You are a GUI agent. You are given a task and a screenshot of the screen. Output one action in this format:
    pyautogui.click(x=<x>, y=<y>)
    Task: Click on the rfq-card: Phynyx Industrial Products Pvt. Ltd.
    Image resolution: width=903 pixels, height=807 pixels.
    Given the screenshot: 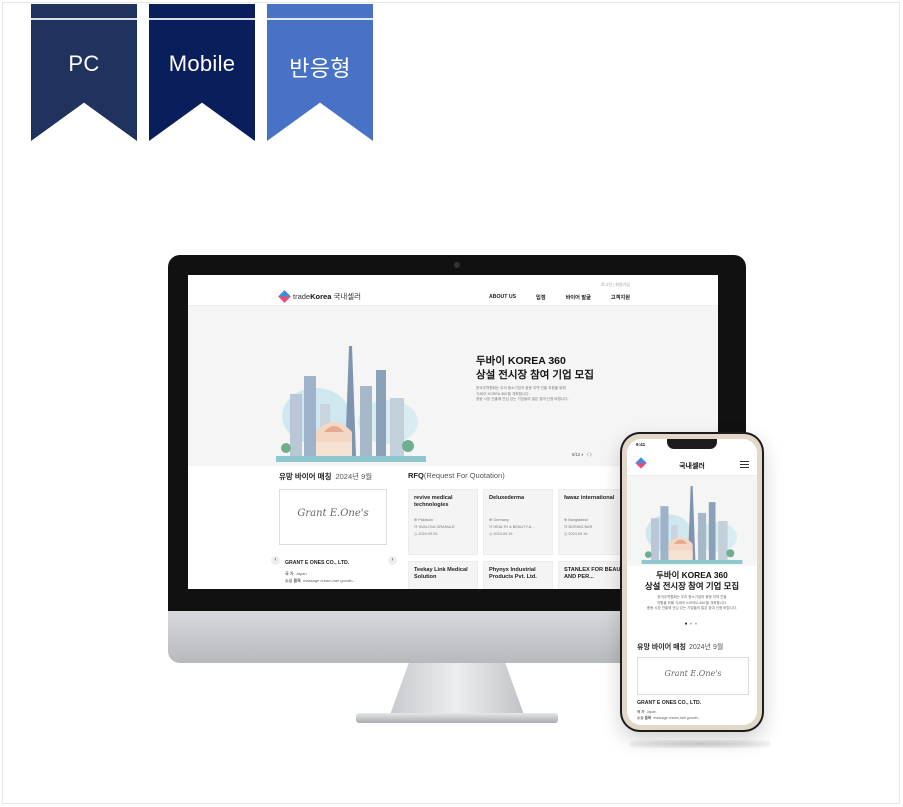 What is the action you would take?
    pyautogui.click(x=518, y=575)
    